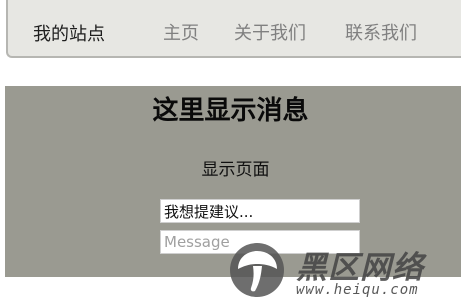 The height and width of the screenshot is (308, 461). I want to click on watermark-url: www.heiqu.com, so click(357, 290).